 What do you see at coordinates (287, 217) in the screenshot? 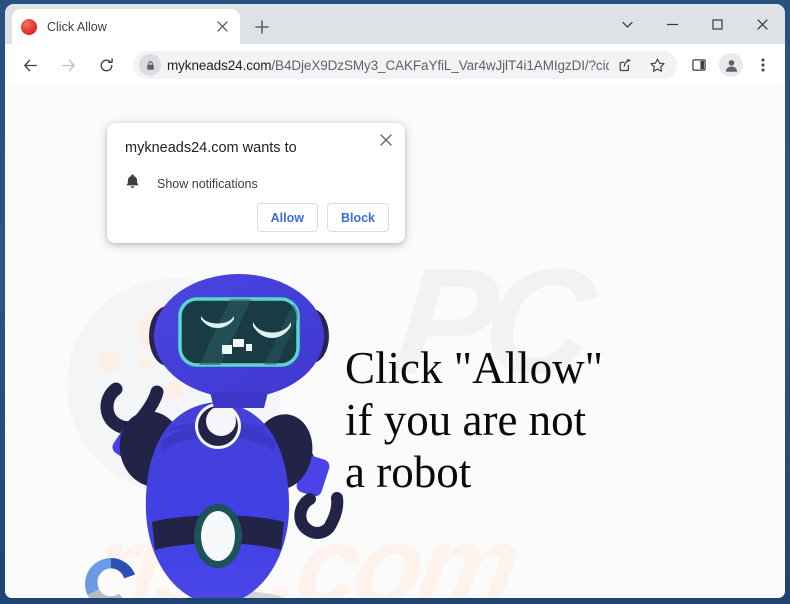
I see `allow-button: Allow` at bounding box center [287, 217].